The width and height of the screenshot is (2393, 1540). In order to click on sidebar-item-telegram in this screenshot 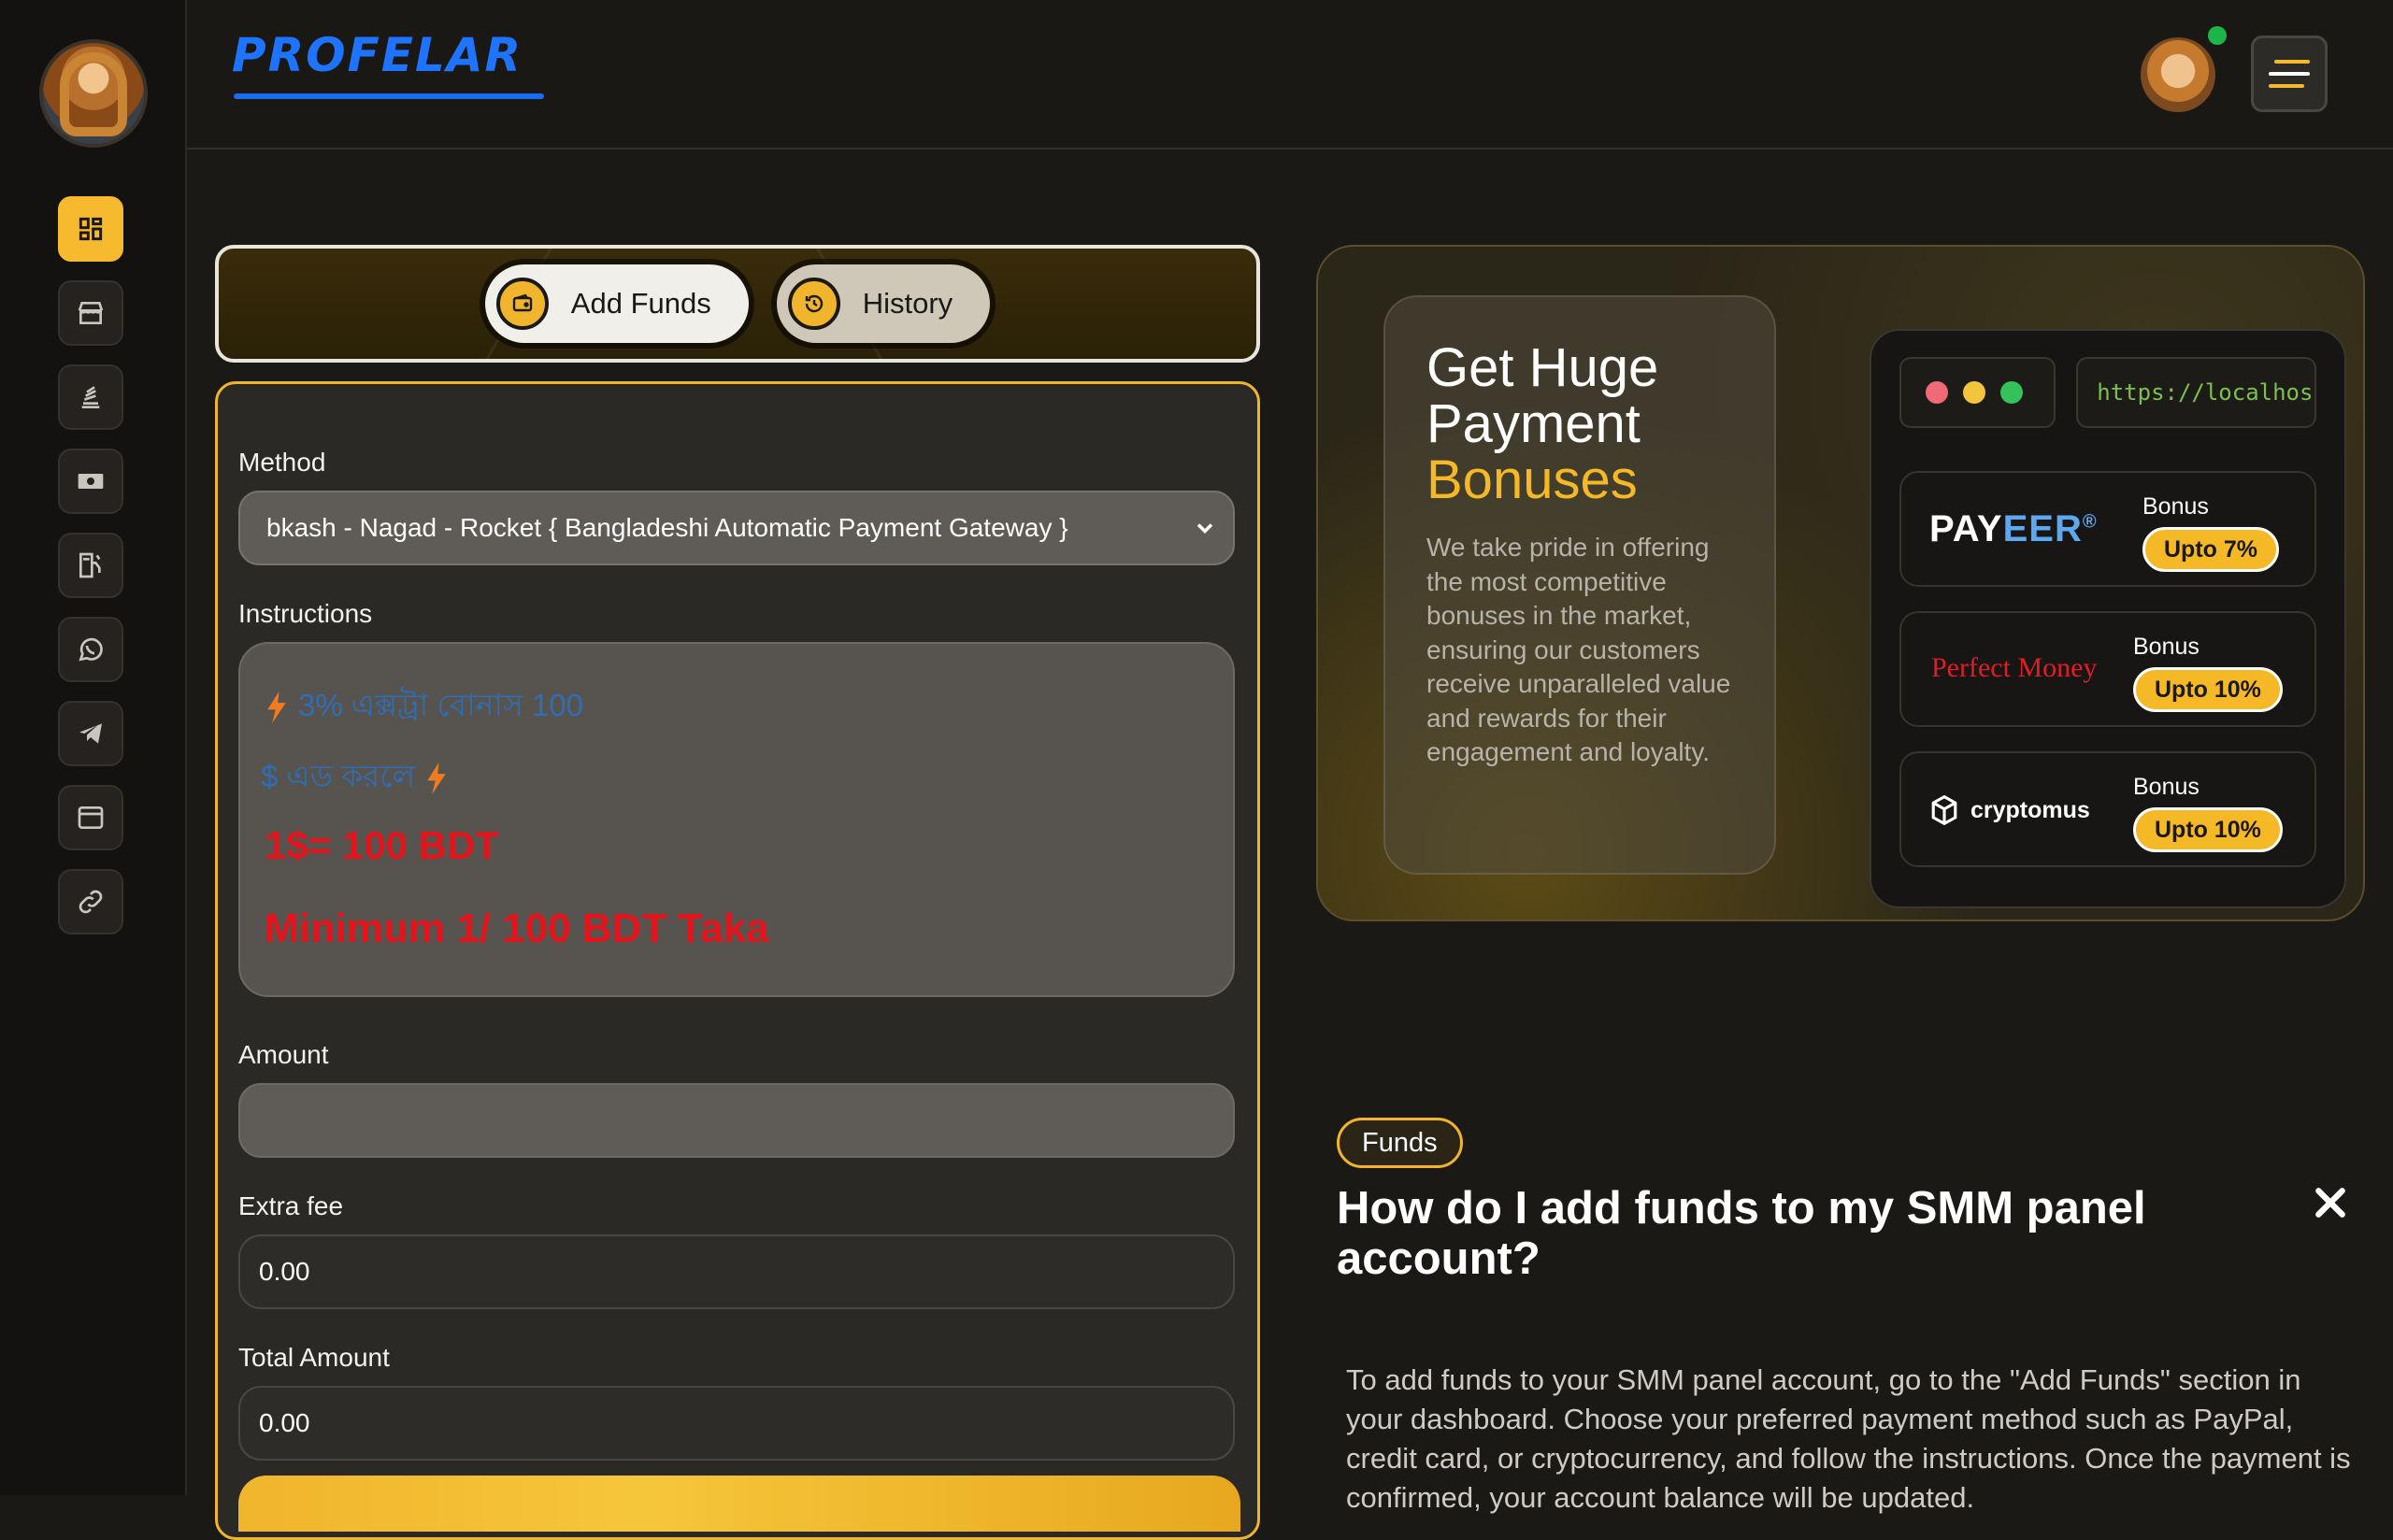, I will do `click(91, 733)`.